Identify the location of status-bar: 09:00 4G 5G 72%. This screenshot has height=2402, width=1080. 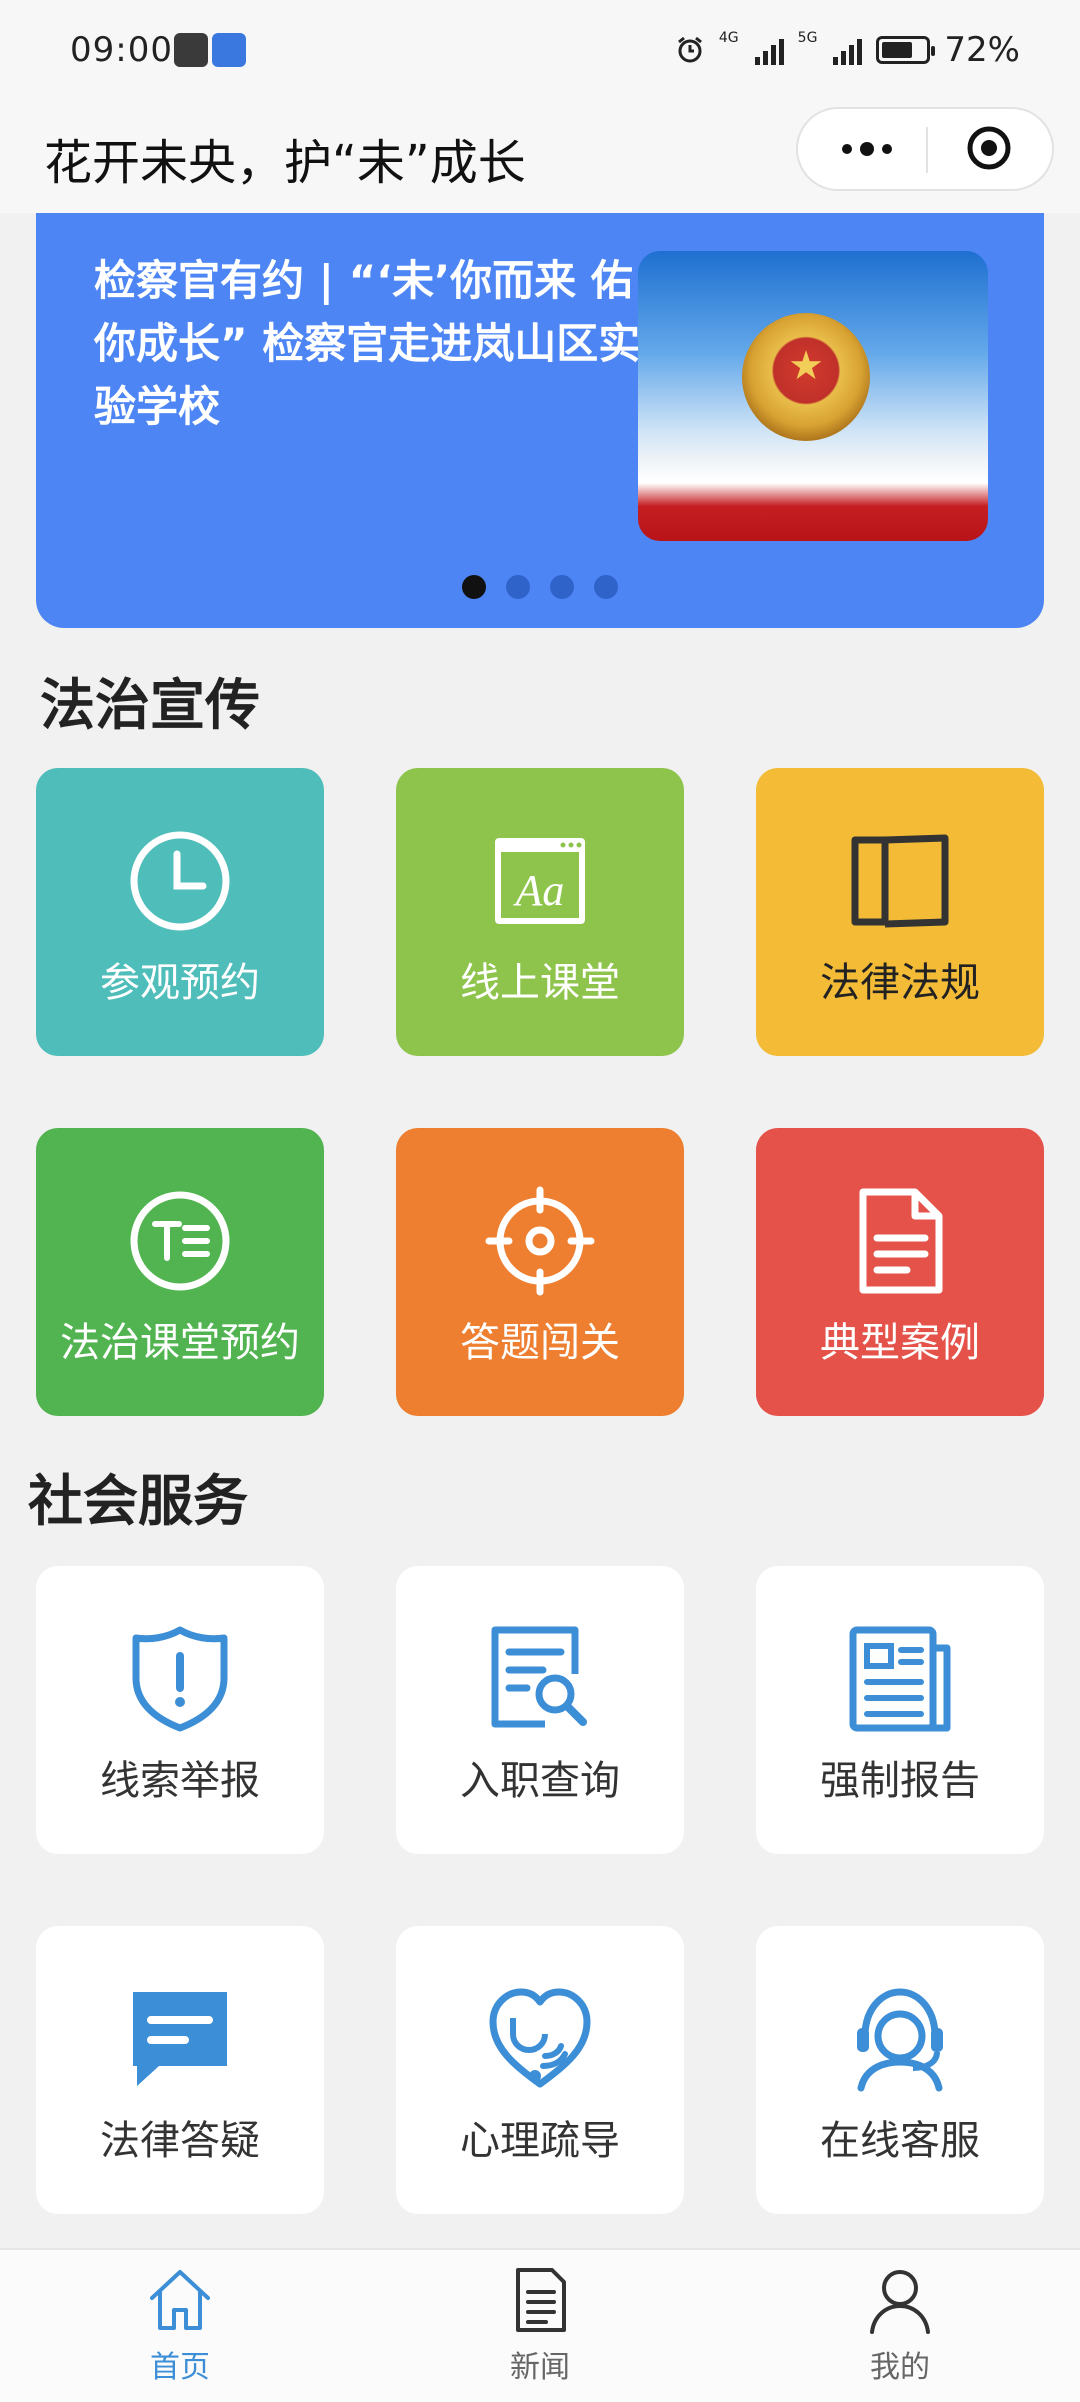
(540, 52).